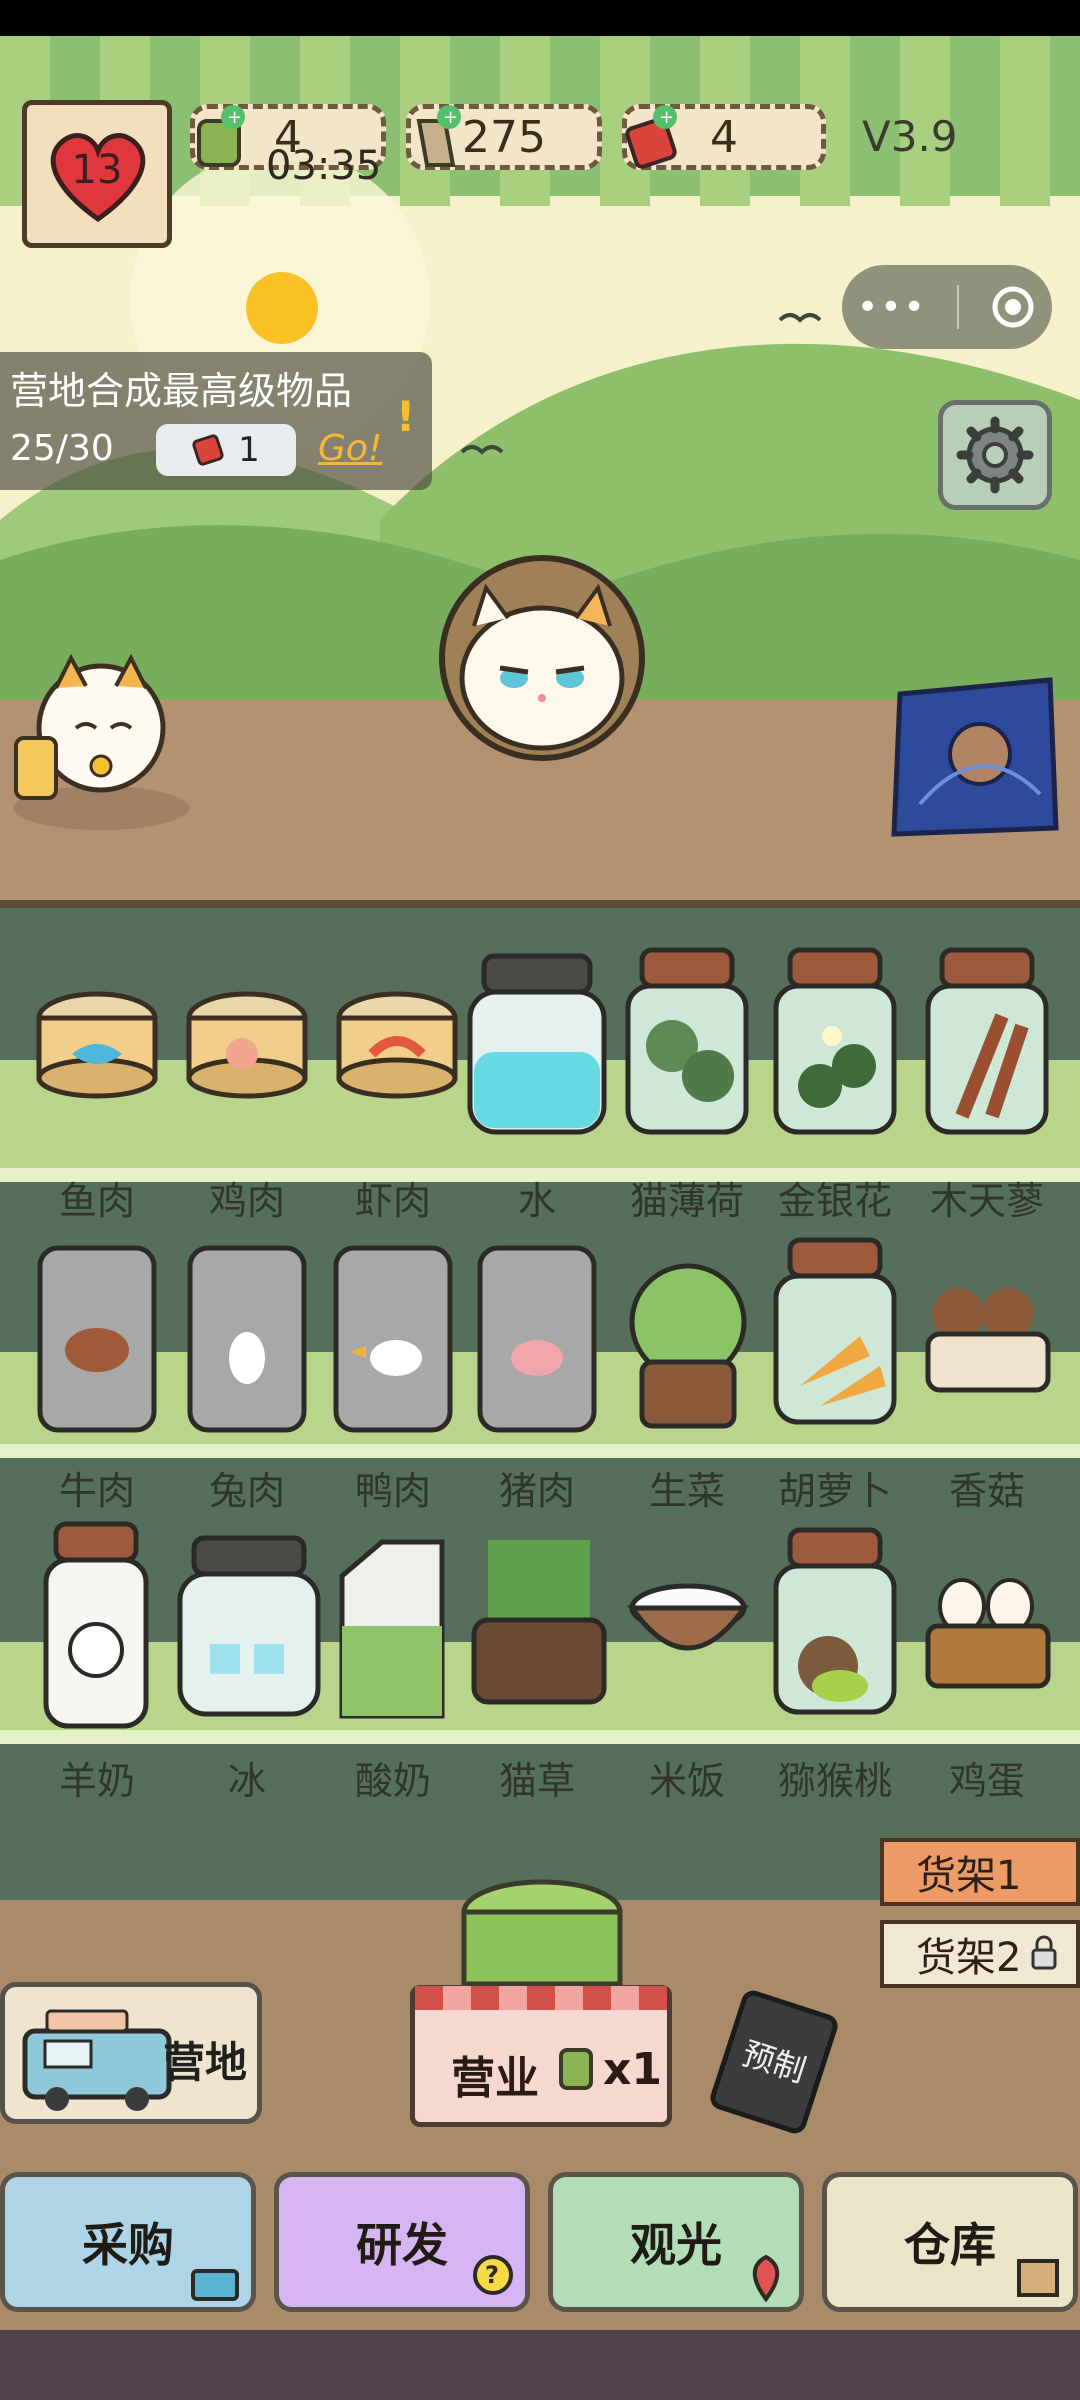 The image size is (1080, 2400). I want to click on ticket-count: 4, so click(724, 137).